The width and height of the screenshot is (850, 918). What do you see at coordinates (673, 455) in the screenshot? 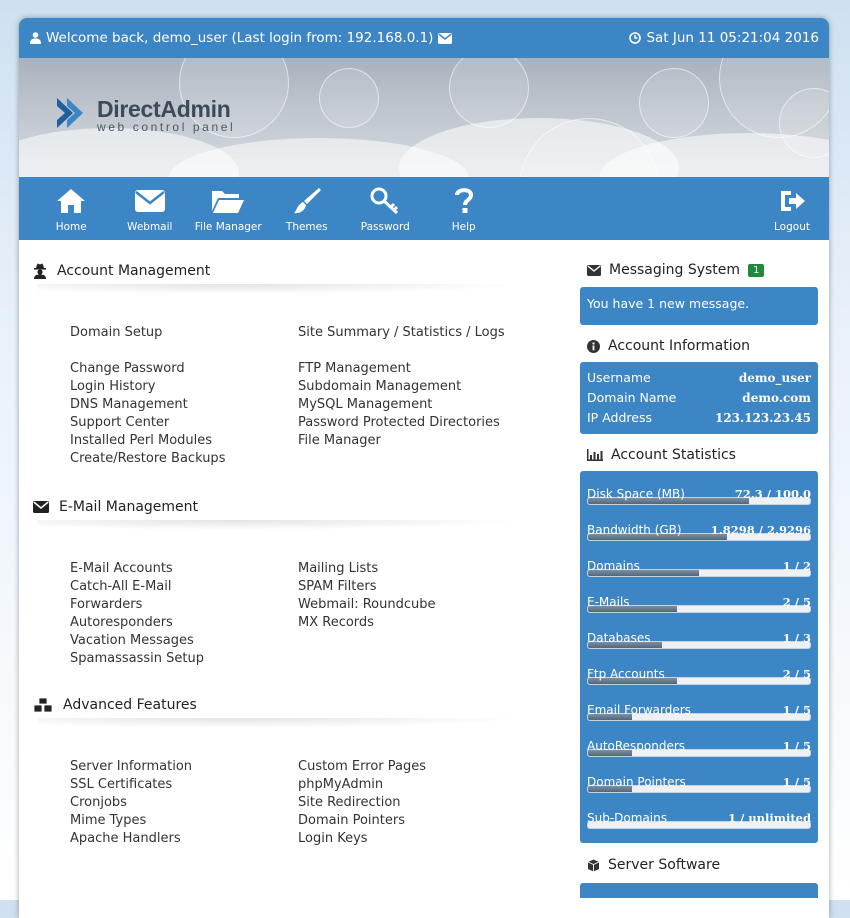
I see `sidebar-title: Account Statistics` at bounding box center [673, 455].